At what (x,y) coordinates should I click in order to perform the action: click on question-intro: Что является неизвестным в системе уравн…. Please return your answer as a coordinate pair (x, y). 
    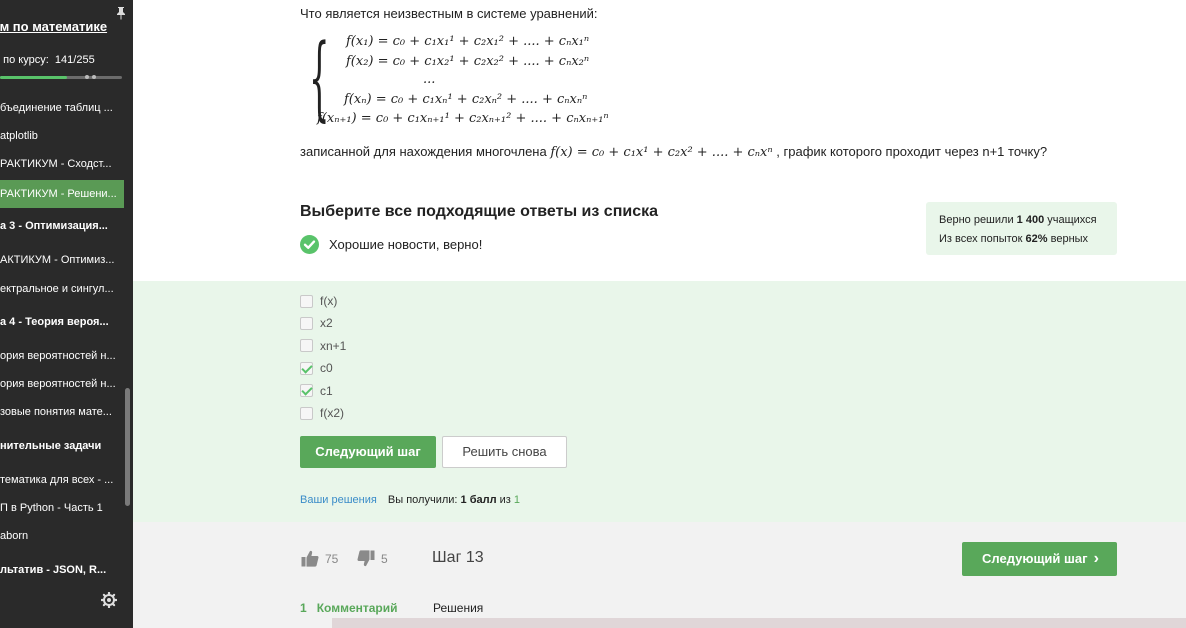
    Looking at the image, I should click on (449, 13).